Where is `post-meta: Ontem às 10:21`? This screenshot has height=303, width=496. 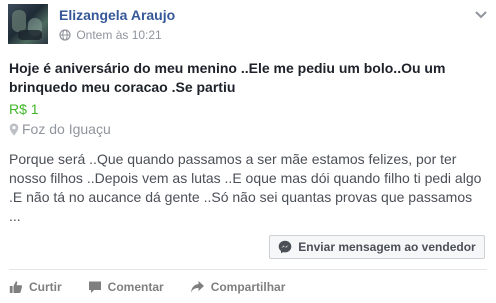 post-meta: Ontem às 10:21 is located at coordinates (110, 35).